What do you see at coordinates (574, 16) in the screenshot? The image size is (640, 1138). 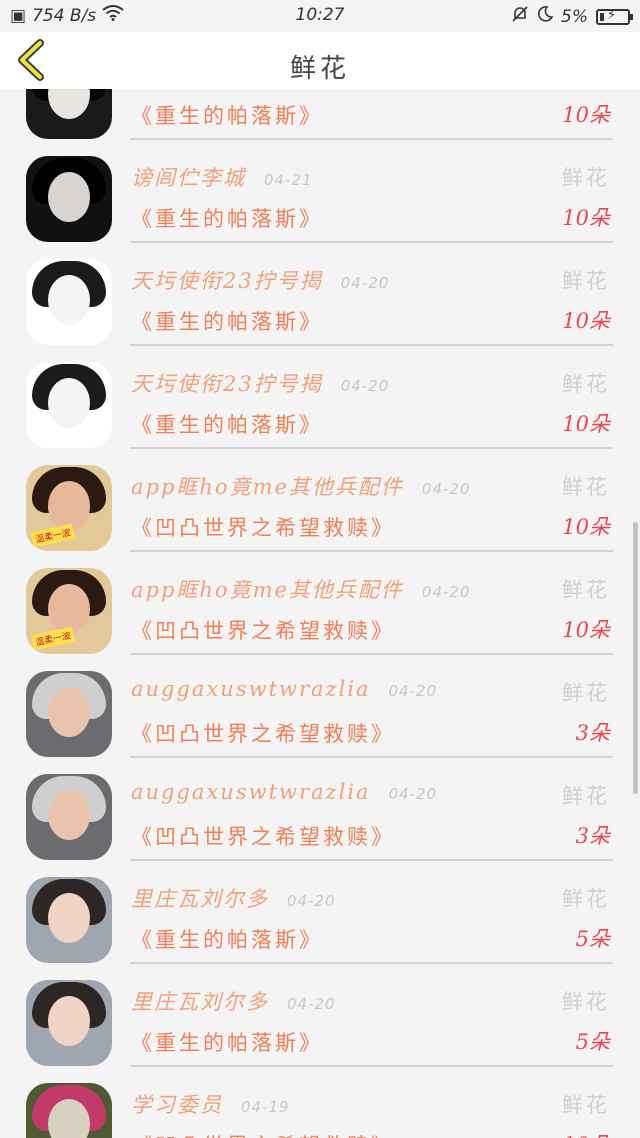 I see `battery-level: 5%` at bounding box center [574, 16].